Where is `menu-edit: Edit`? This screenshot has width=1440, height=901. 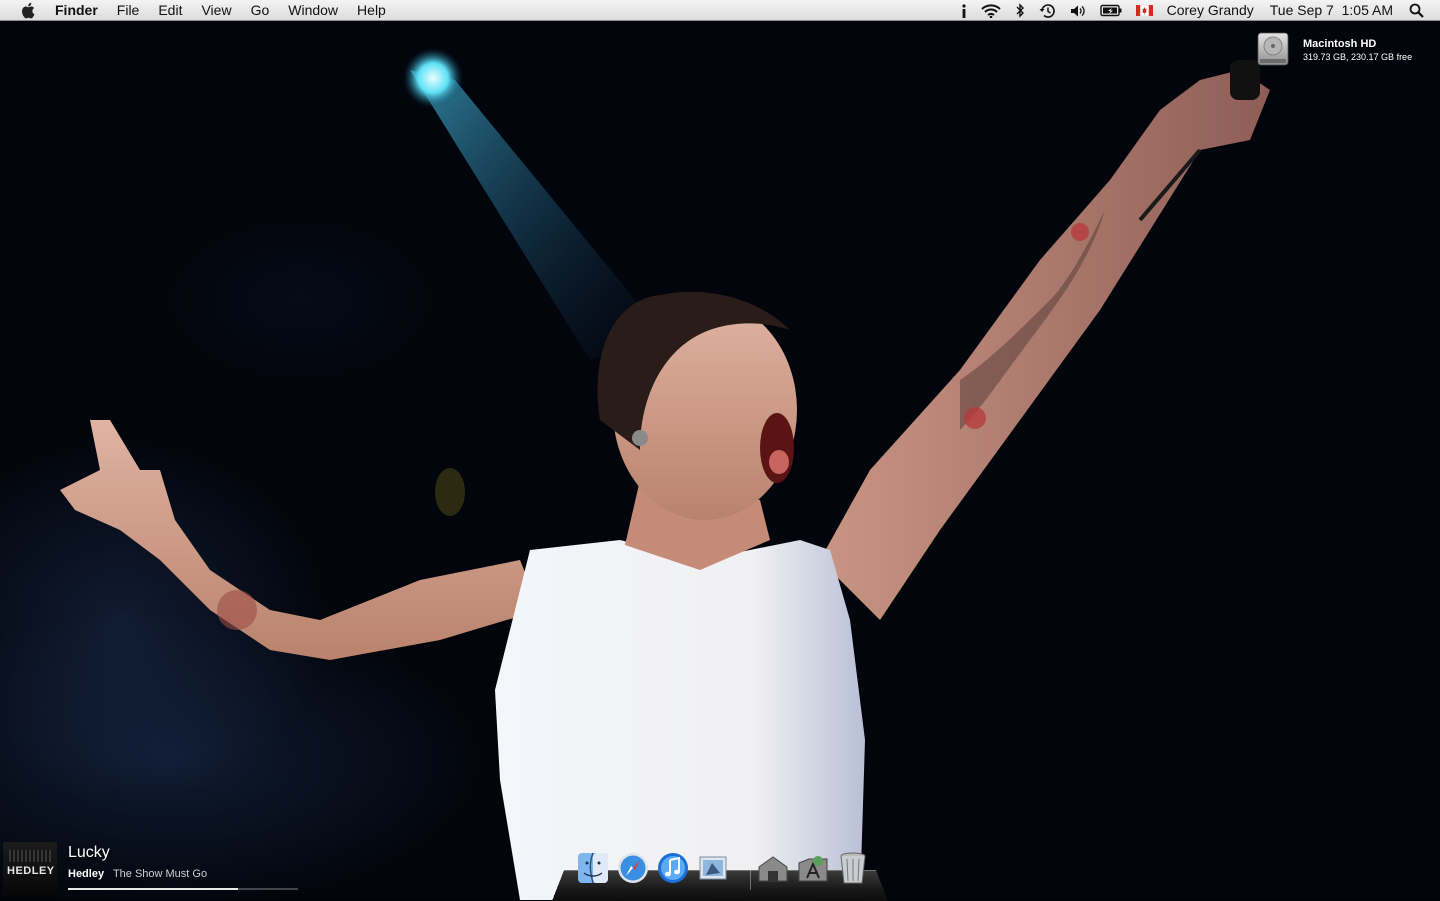
menu-edit: Edit is located at coordinates (170, 10).